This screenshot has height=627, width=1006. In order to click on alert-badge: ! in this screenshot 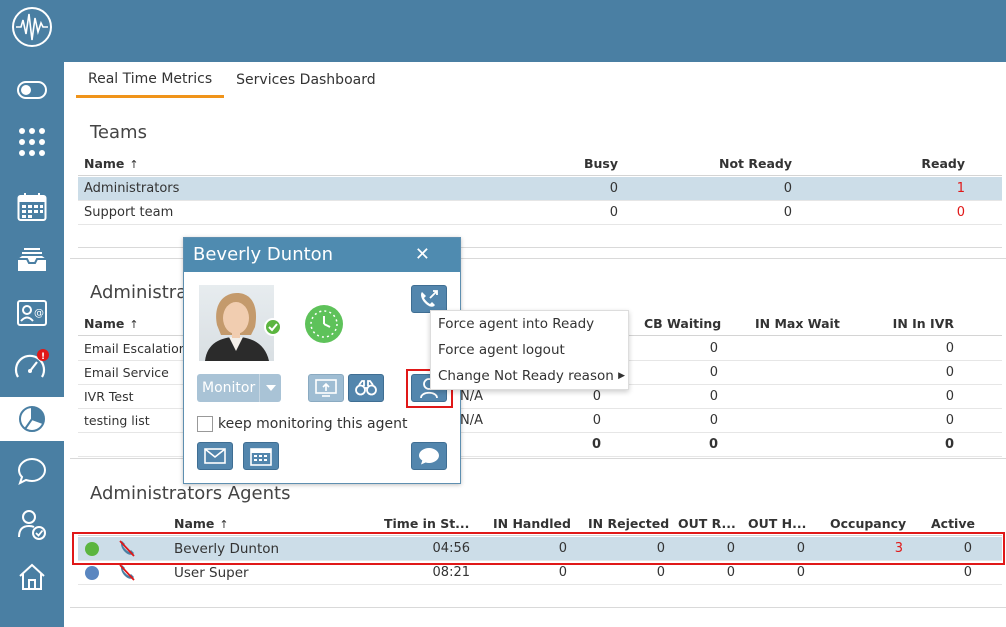, I will do `click(43, 357)`.